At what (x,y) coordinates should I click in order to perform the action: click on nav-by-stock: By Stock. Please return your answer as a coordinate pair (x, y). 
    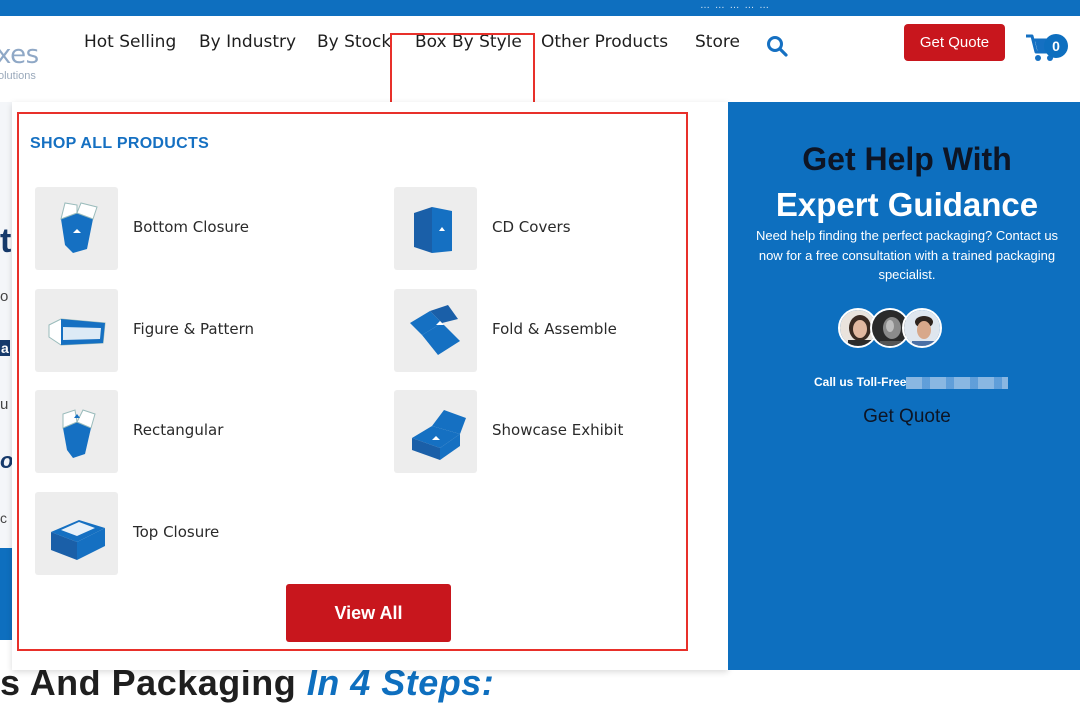
    Looking at the image, I should click on (354, 42).